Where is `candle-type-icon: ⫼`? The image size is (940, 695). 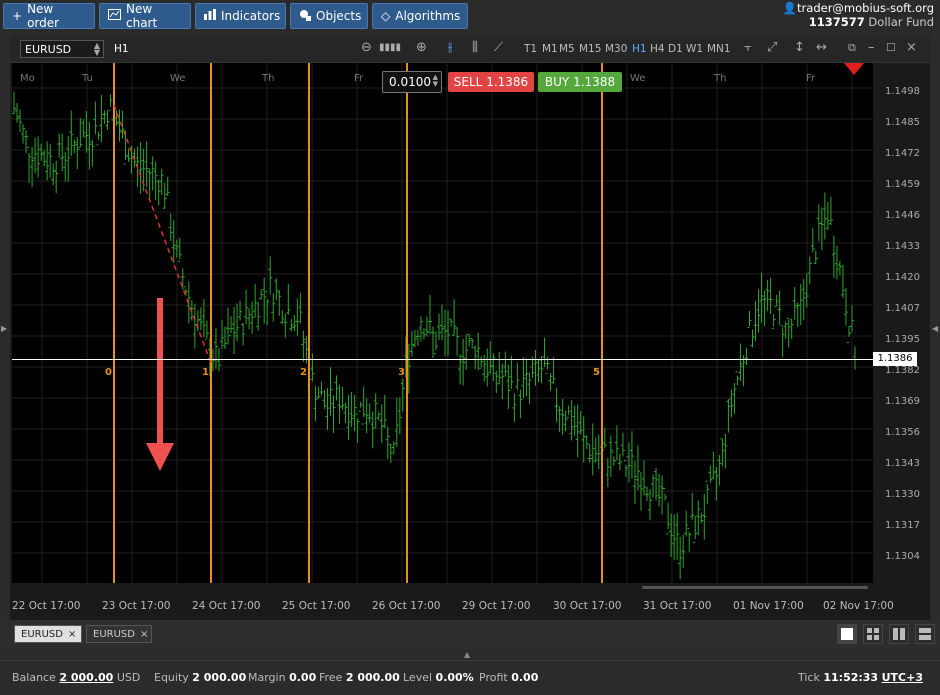 candle-type-icon: ⫼ is located at coordinates (475, 47).